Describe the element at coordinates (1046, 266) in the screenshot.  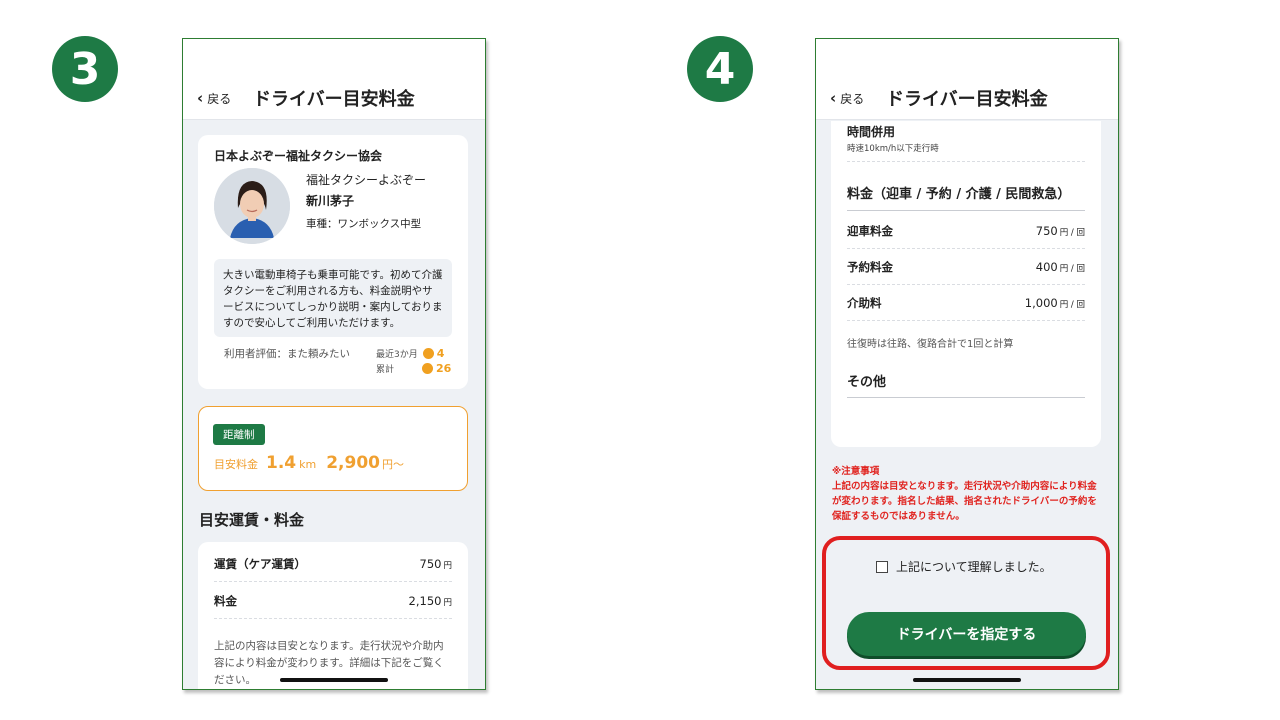
I see `value: 400` at that location.